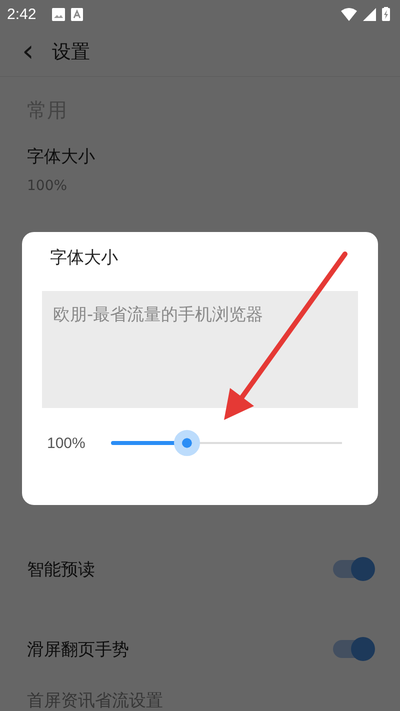 This screenshot has height=711, width=400. What do you see at coordinates (78, 649) in the screenshot?
I see `setting-title: 滑屏翻页手势` at bounding box center [78, 649].